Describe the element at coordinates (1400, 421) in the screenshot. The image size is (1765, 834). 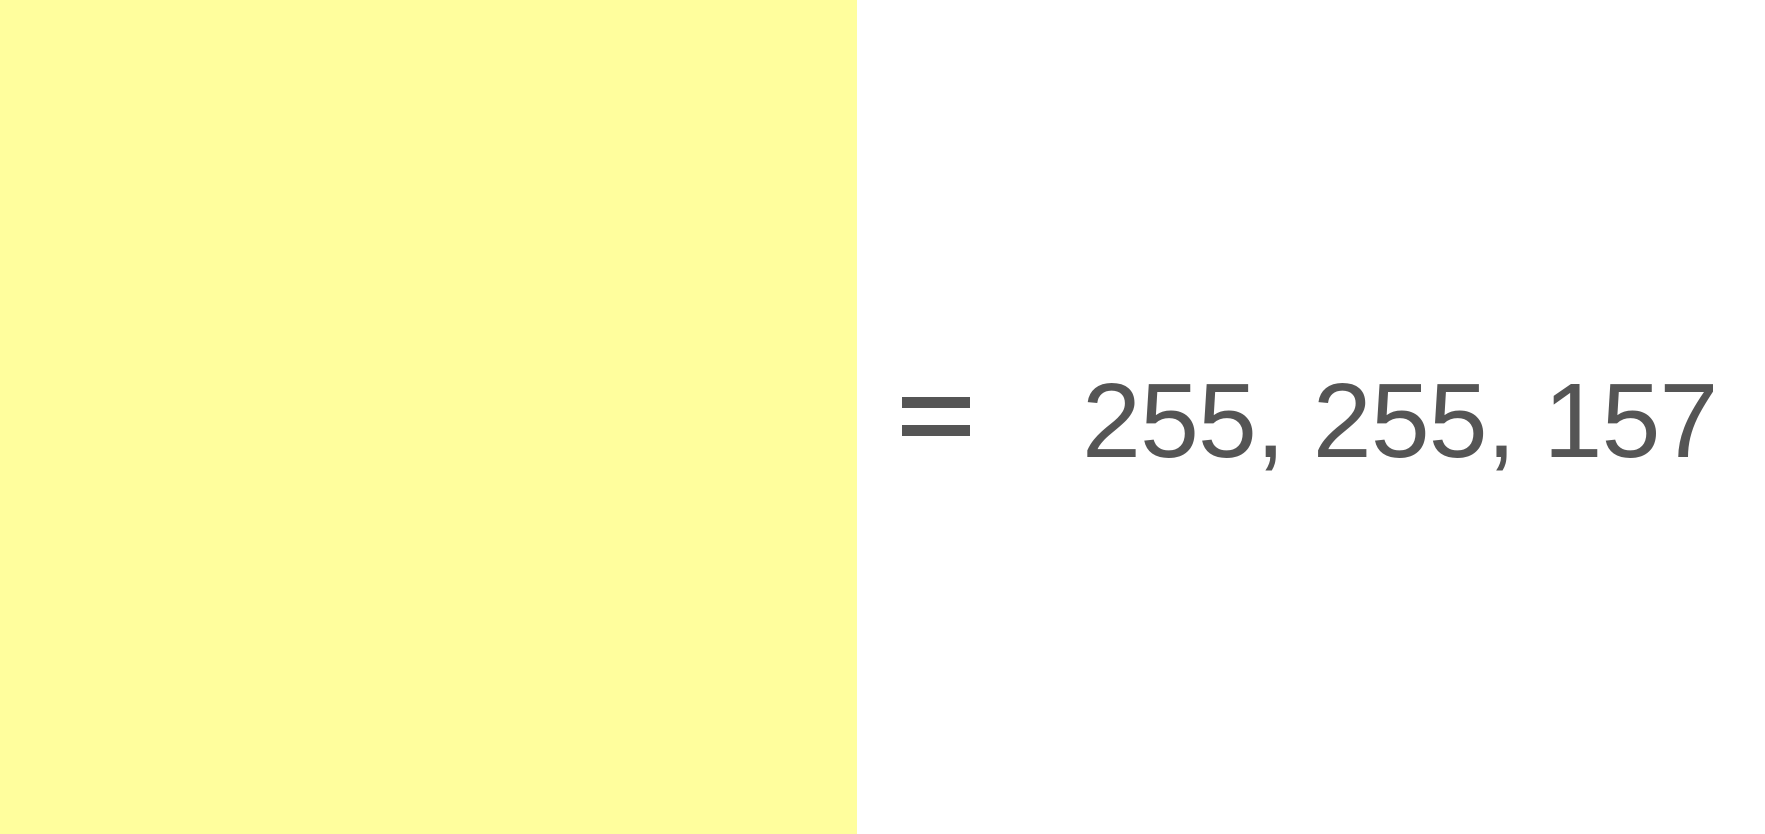
I see `rgb-value-text: 255, 255, 157` at that location.